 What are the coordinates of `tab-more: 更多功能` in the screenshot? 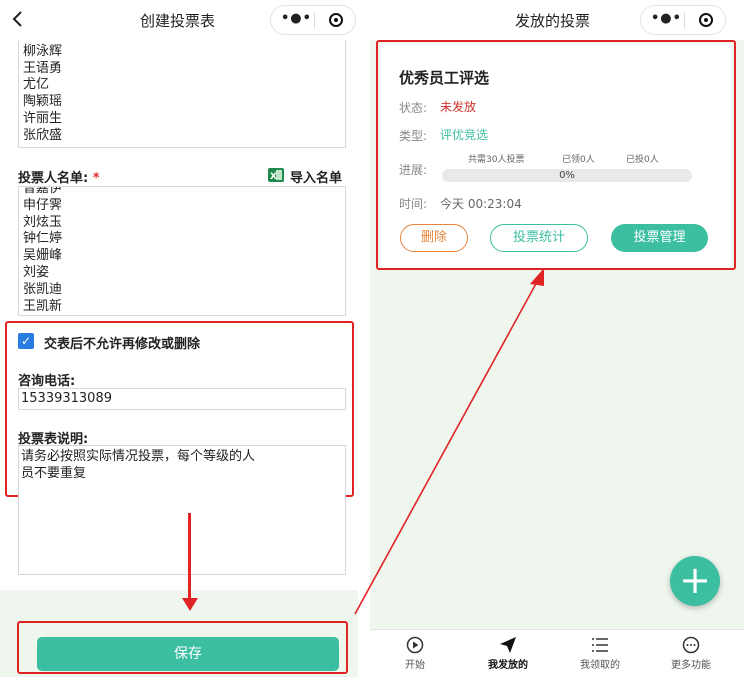 It's located at (691, 650).